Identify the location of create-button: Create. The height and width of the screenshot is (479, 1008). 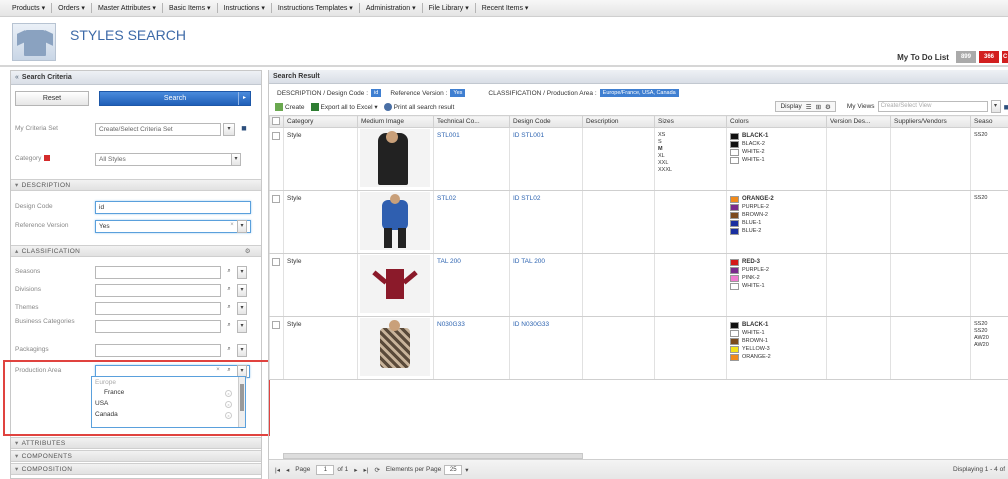
(290, 107).